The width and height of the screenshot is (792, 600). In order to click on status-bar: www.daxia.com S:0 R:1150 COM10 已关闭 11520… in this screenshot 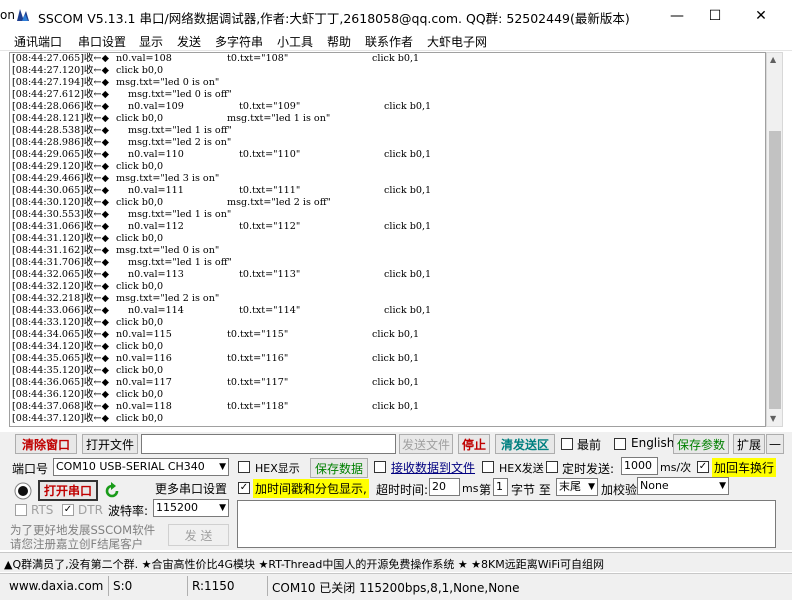, I will do `click(396, 586)`.